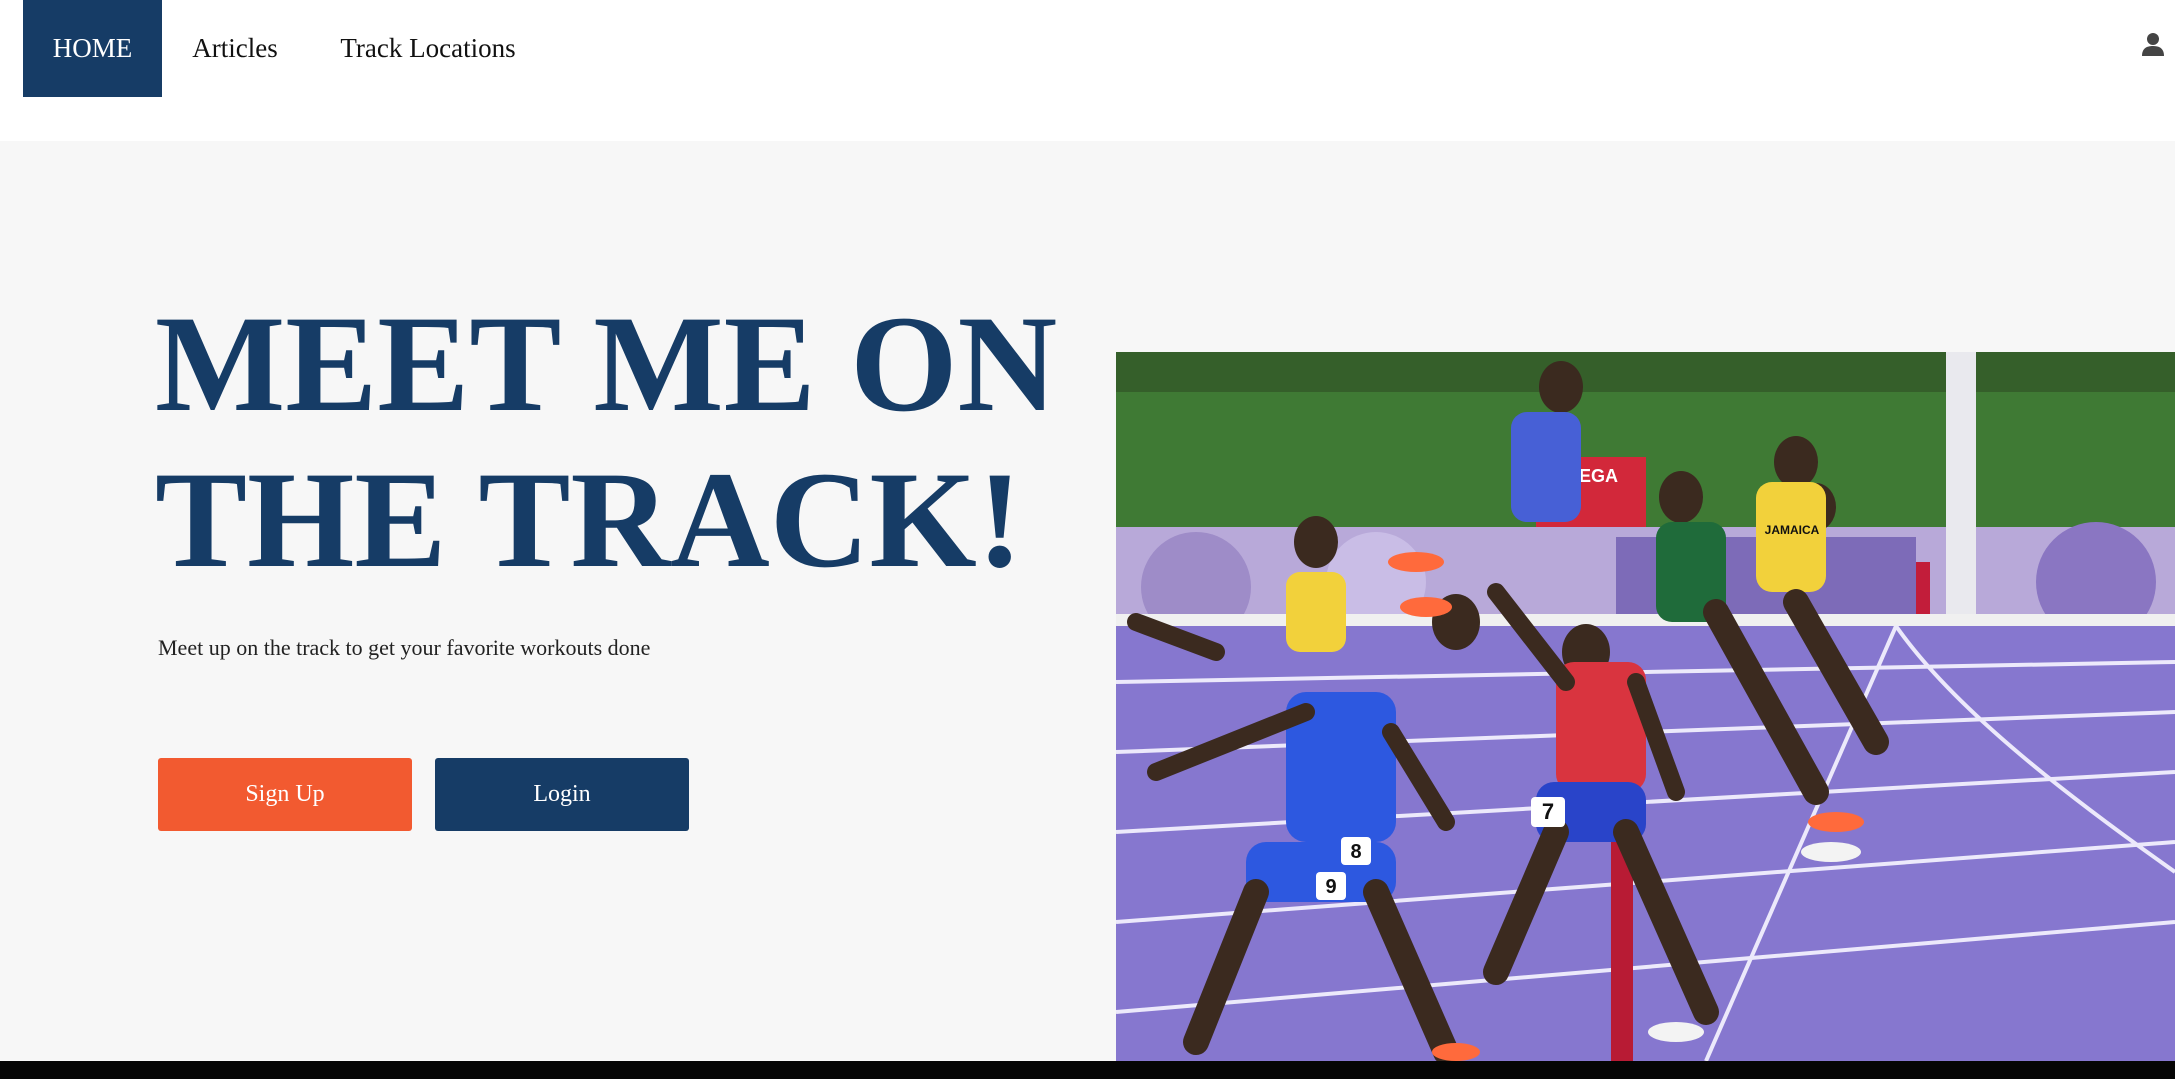  What do you see at coordinates (562, 794) in the screenshot?
I see `login-button: Login` at bounding box center [562, 794].